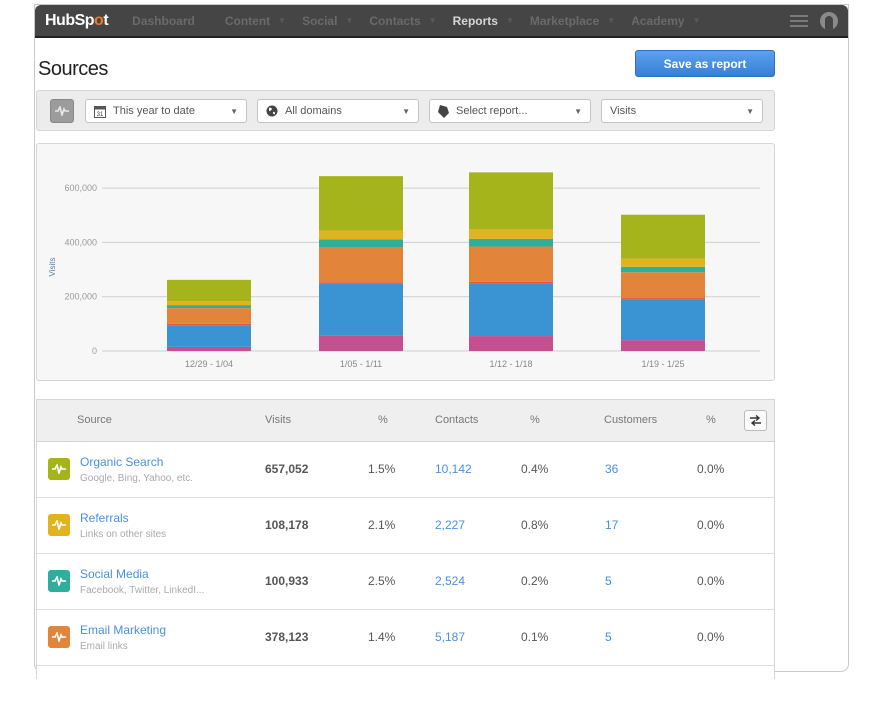  What do you see at coordinates (662, 364) in the screenshot?
I see `x-tick-label: 1/19 - 1/25` at bounding box center [662, 364].